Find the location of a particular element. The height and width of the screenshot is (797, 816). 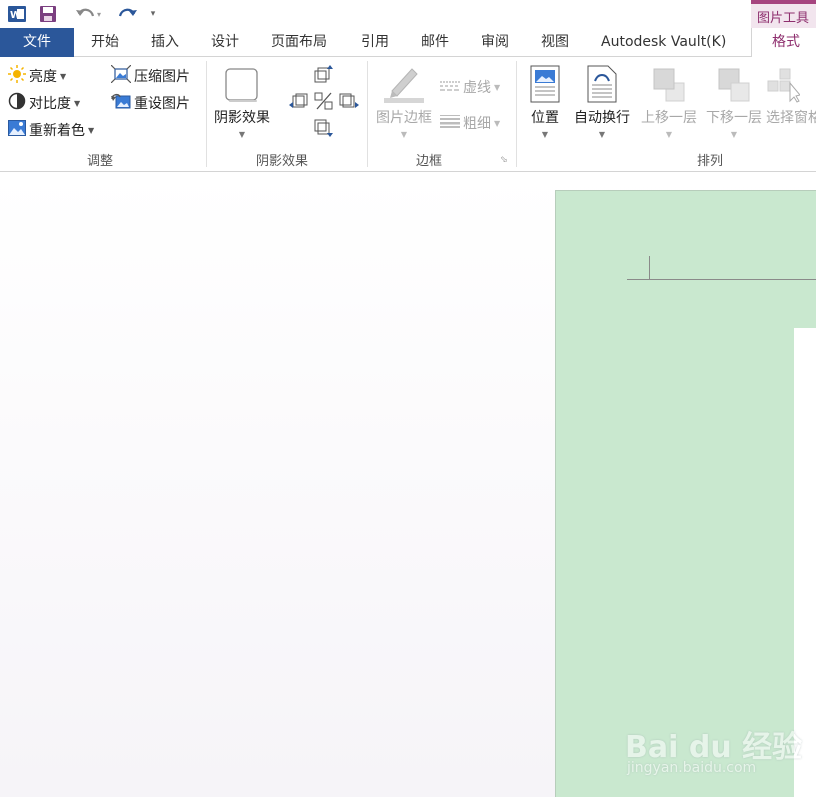

tab-review: 审阅 is located at coordinates (495, 42).